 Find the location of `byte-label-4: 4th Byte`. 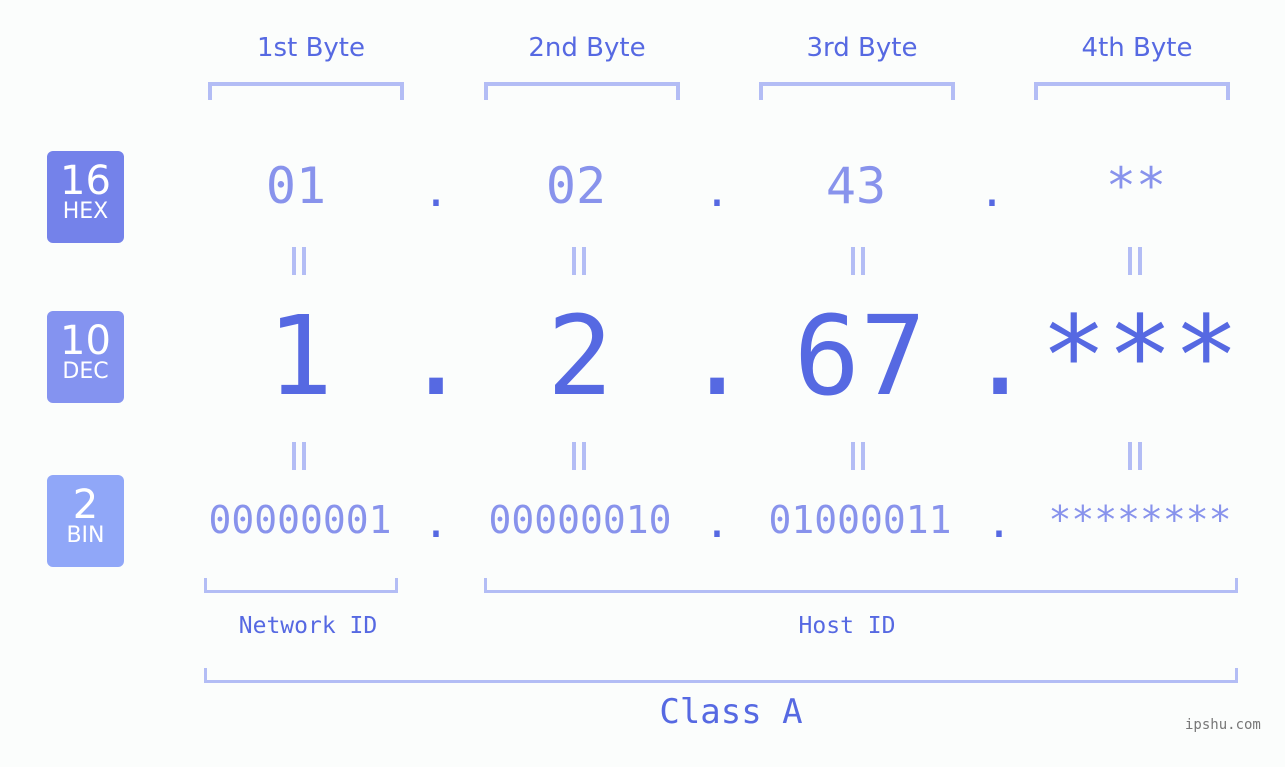

byte-label-4: 4th Byte is located at coordinates (1137, 48).